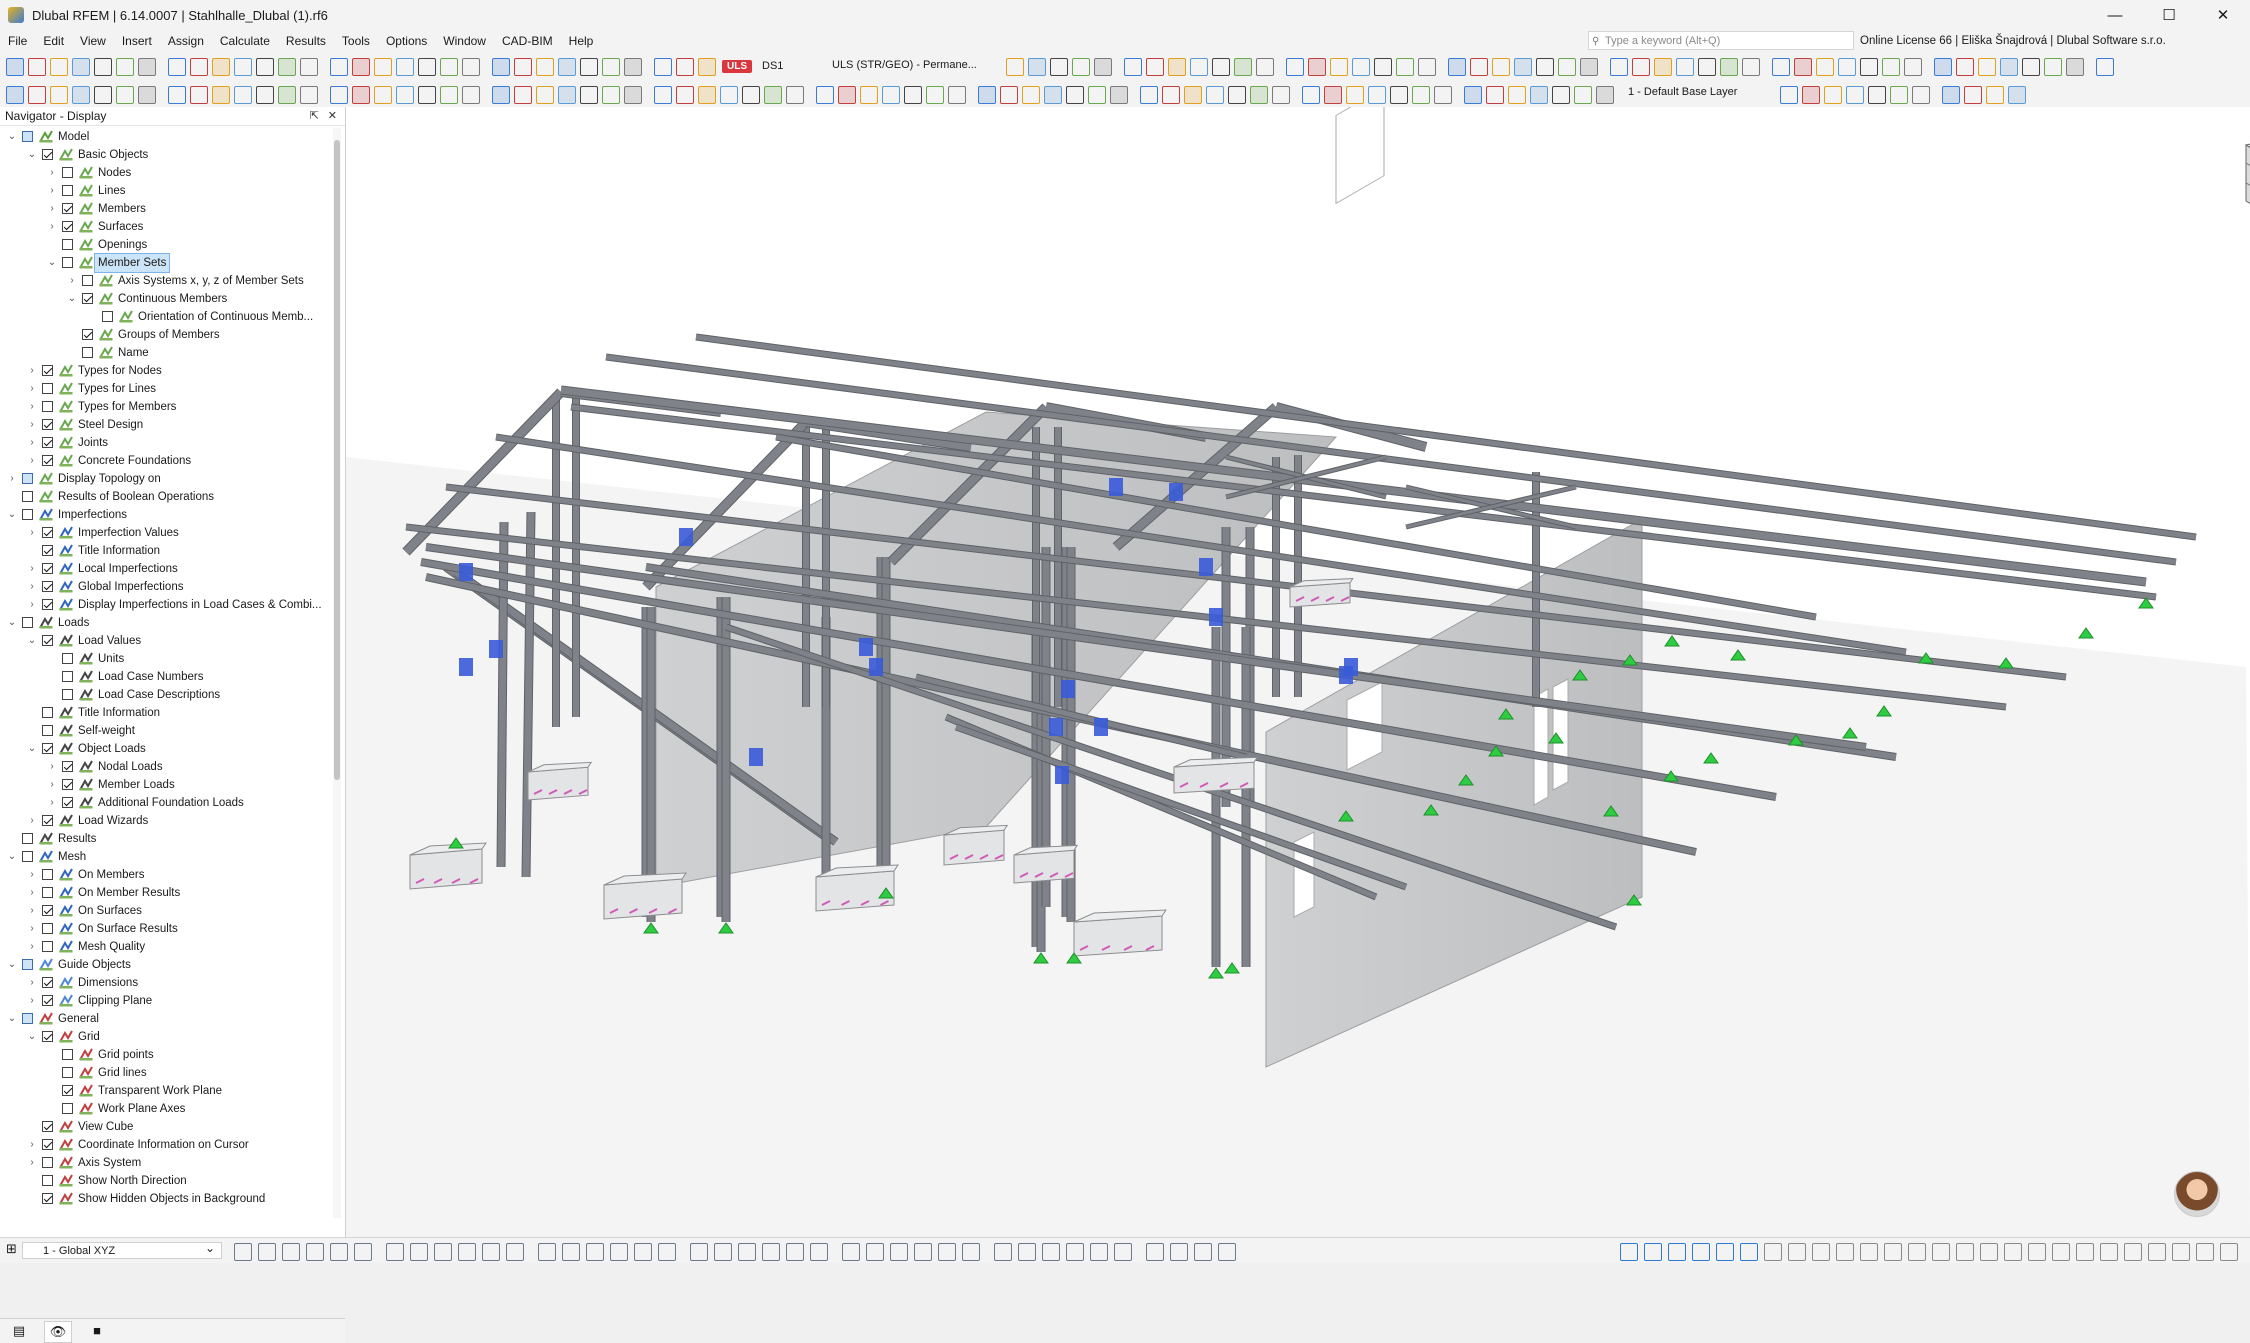 The image size is (2250, 1343). What do you see at coordinates (245, 41) in the screenshot?
I see `menu-calculate: Calculate` at bounding box center [245, 41].